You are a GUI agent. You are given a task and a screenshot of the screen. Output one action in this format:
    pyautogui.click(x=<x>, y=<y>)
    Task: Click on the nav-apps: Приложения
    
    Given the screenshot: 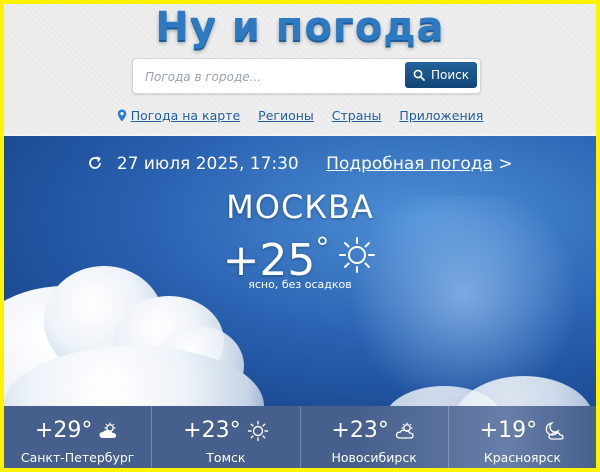 What is the action you would take?
    pyautogui.click(x=441, y=115)
    